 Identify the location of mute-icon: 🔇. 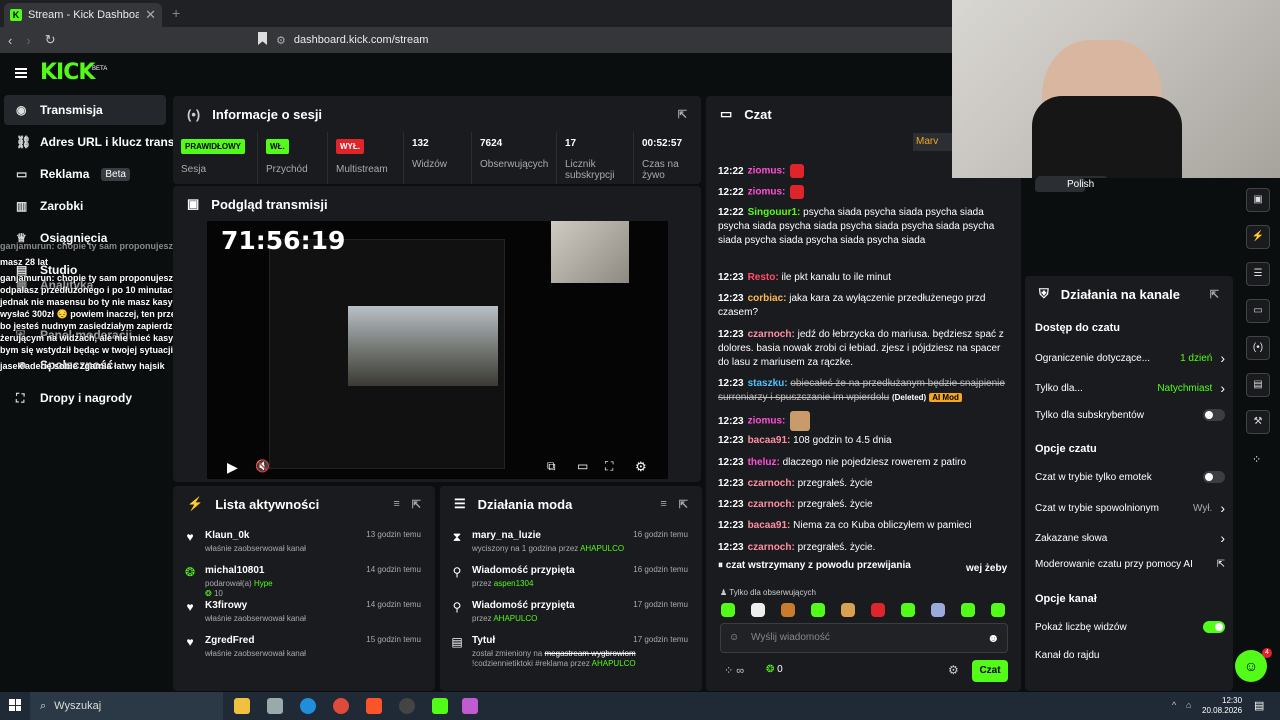
(262, 466).